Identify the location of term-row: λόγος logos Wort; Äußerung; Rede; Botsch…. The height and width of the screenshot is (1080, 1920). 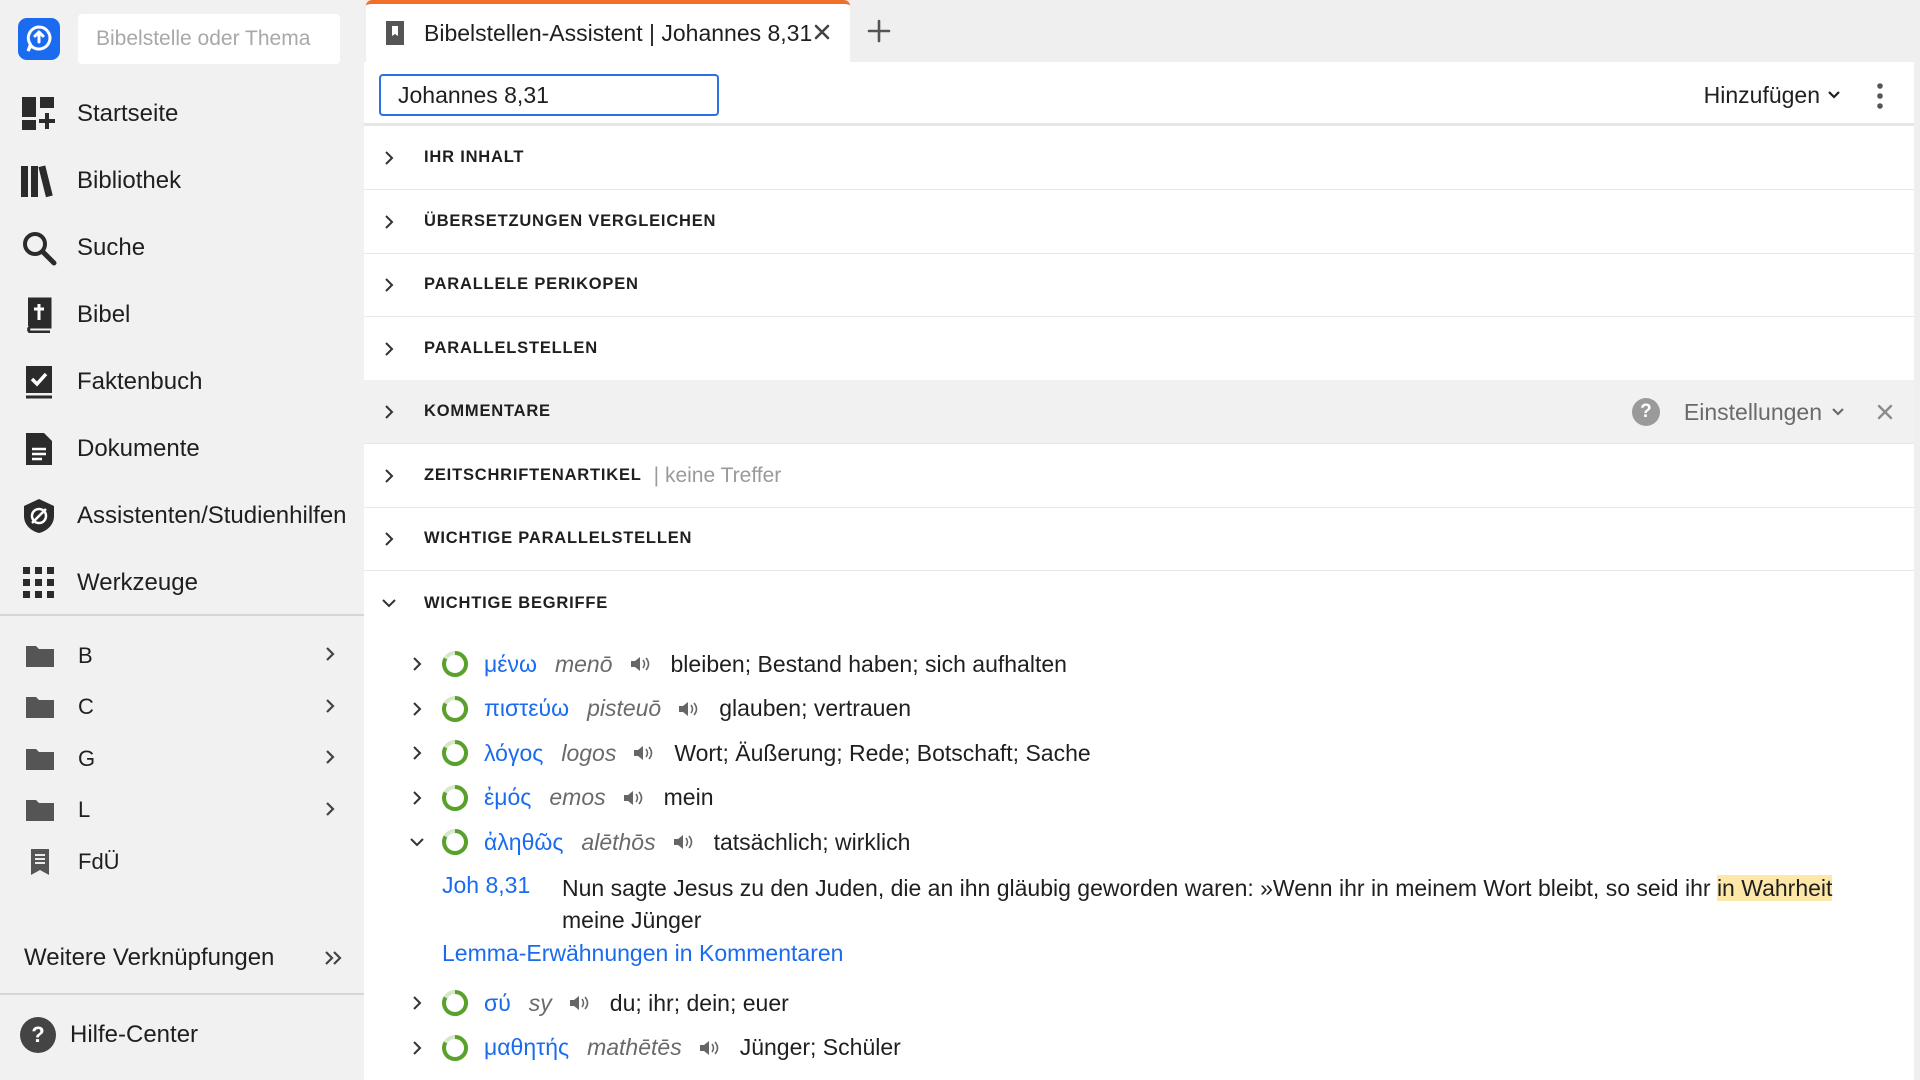
(749, 753).